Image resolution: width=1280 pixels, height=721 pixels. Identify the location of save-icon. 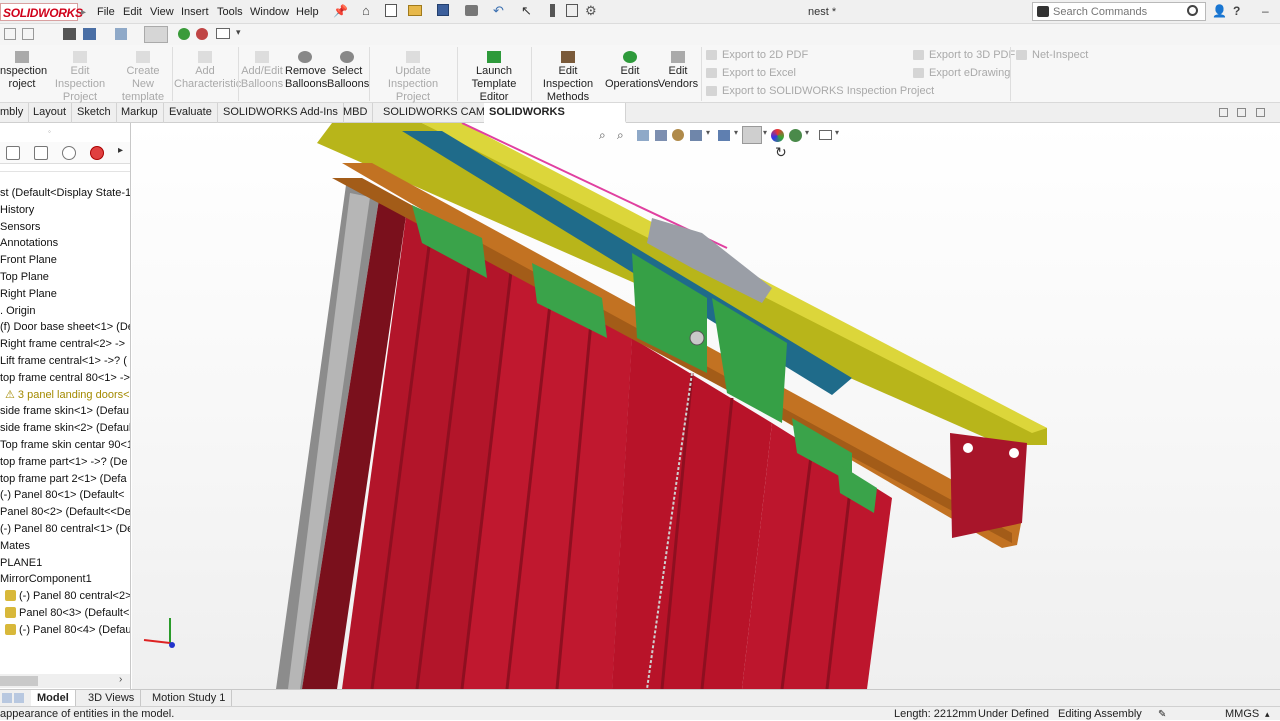
(443, 10).